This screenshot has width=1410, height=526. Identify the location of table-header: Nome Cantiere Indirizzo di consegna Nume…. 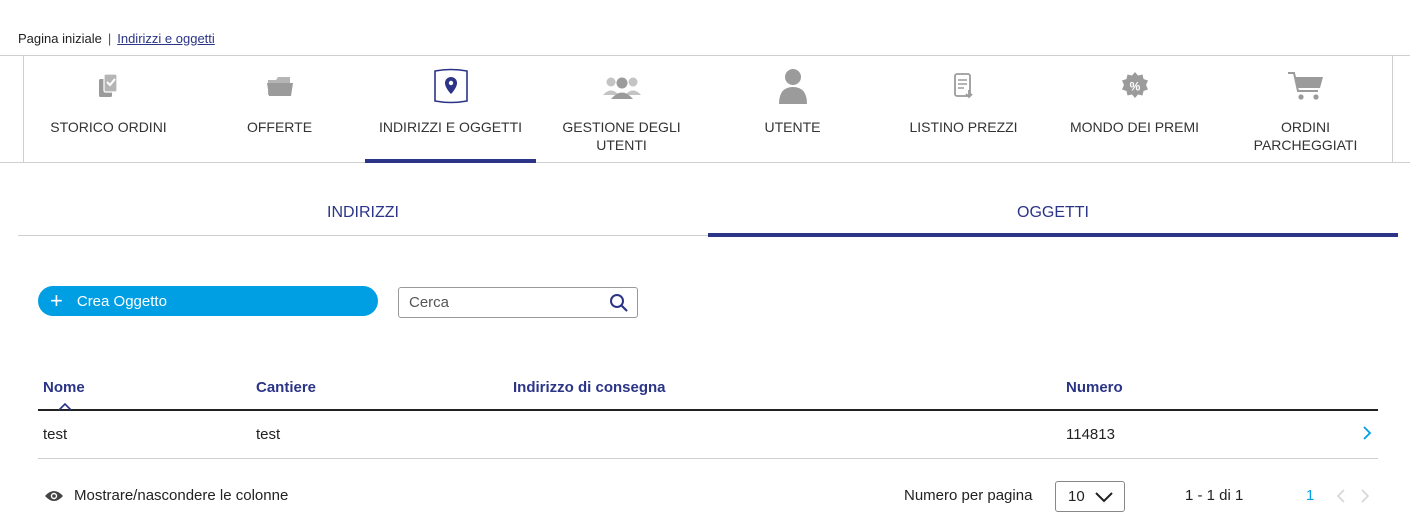
(708, 390).